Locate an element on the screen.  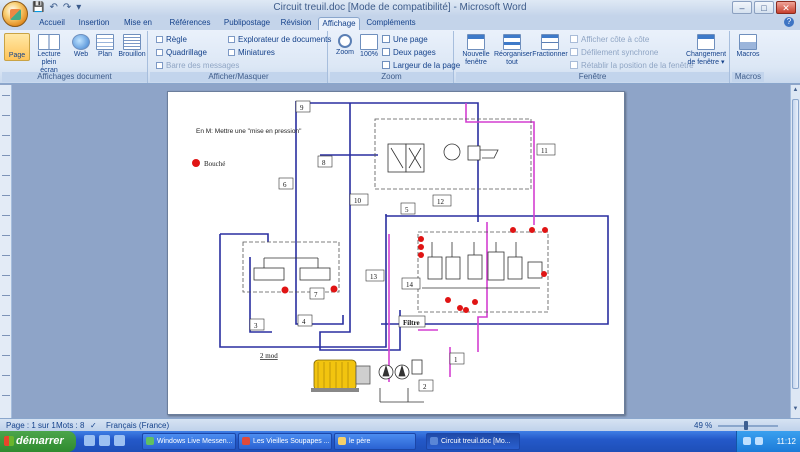
zoom-100-button: 100% is located at coordinates (369, 46).